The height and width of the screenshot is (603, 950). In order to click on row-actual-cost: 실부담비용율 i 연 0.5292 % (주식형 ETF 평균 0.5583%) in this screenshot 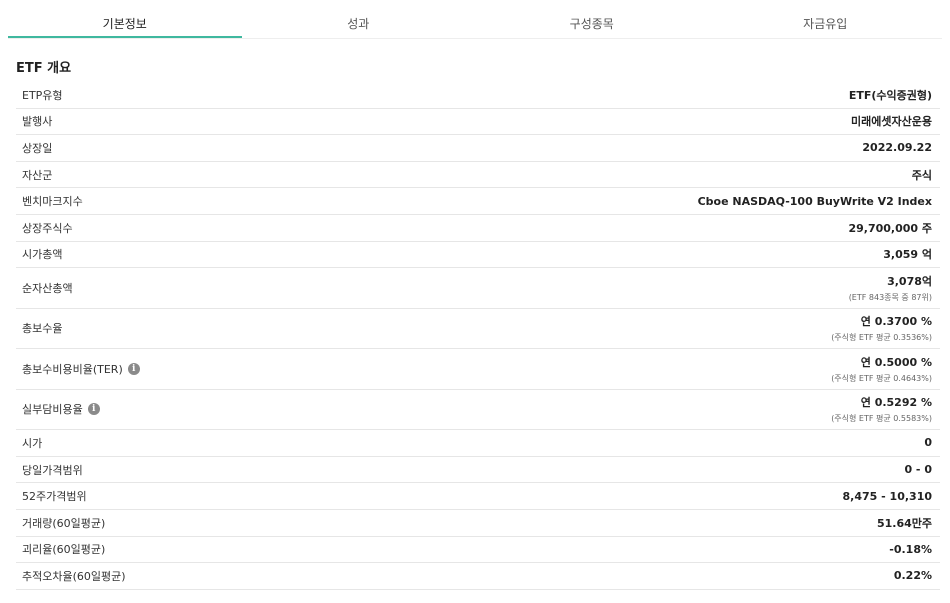, I will do `click(478, 410)`.